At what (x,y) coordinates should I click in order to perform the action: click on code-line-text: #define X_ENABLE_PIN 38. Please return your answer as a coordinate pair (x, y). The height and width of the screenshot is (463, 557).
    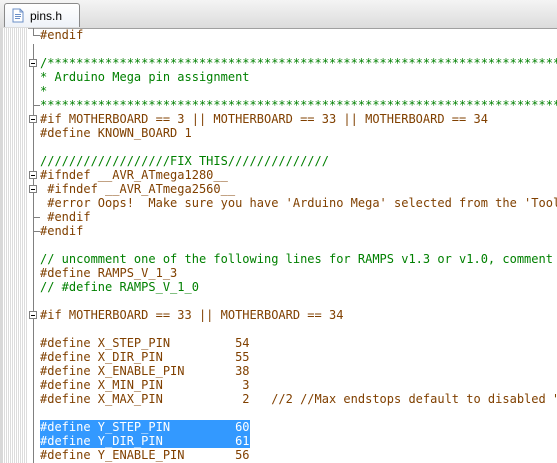
    Looking at the image, I should click on (145, 371).